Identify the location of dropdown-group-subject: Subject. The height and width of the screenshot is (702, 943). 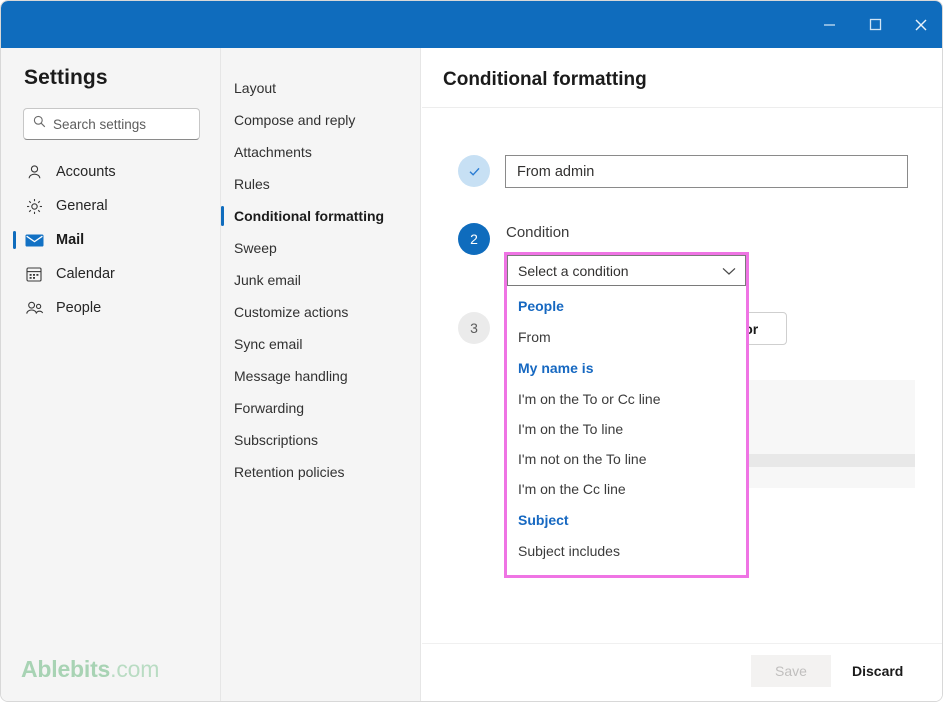
(543, 520).